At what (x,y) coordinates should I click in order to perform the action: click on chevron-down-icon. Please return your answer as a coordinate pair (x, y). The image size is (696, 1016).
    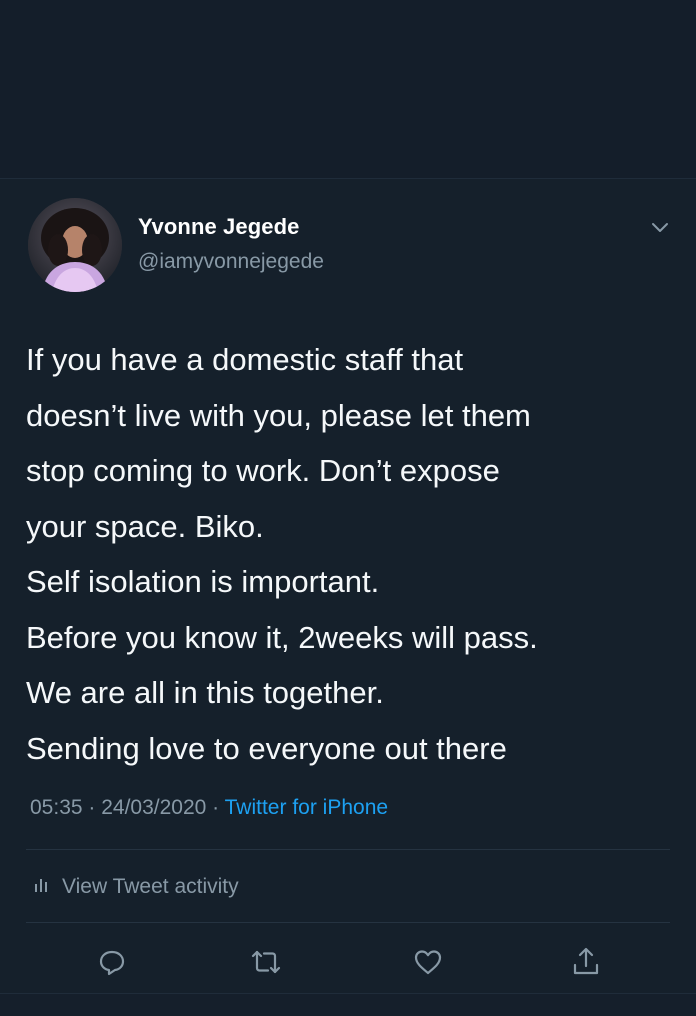
    Looking at the image, I should click on (660, 228).